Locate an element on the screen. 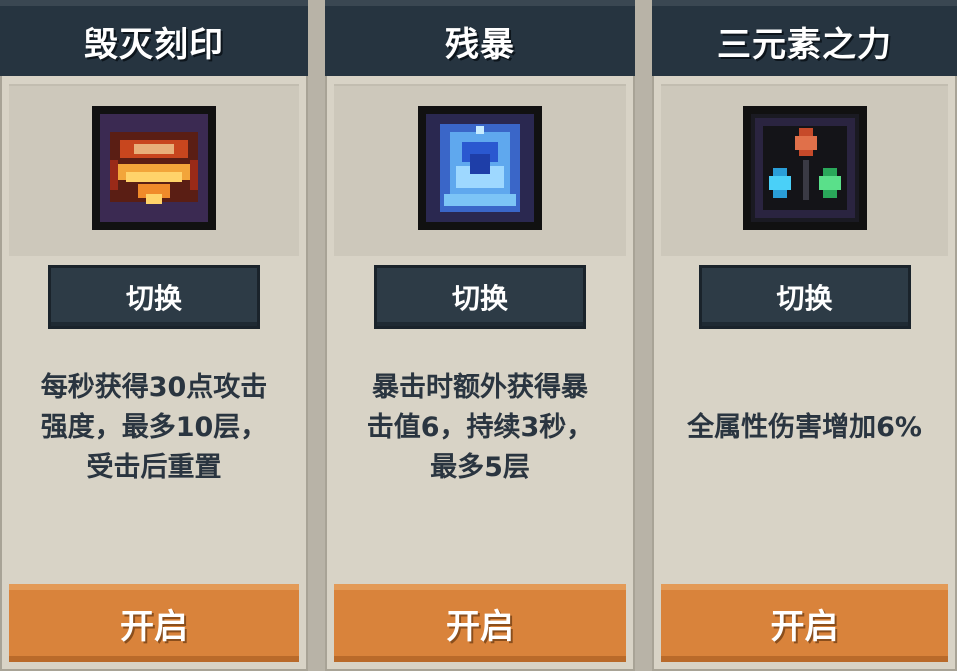  card-title: 毁灭刻印 is located at coordinates (154, 38).